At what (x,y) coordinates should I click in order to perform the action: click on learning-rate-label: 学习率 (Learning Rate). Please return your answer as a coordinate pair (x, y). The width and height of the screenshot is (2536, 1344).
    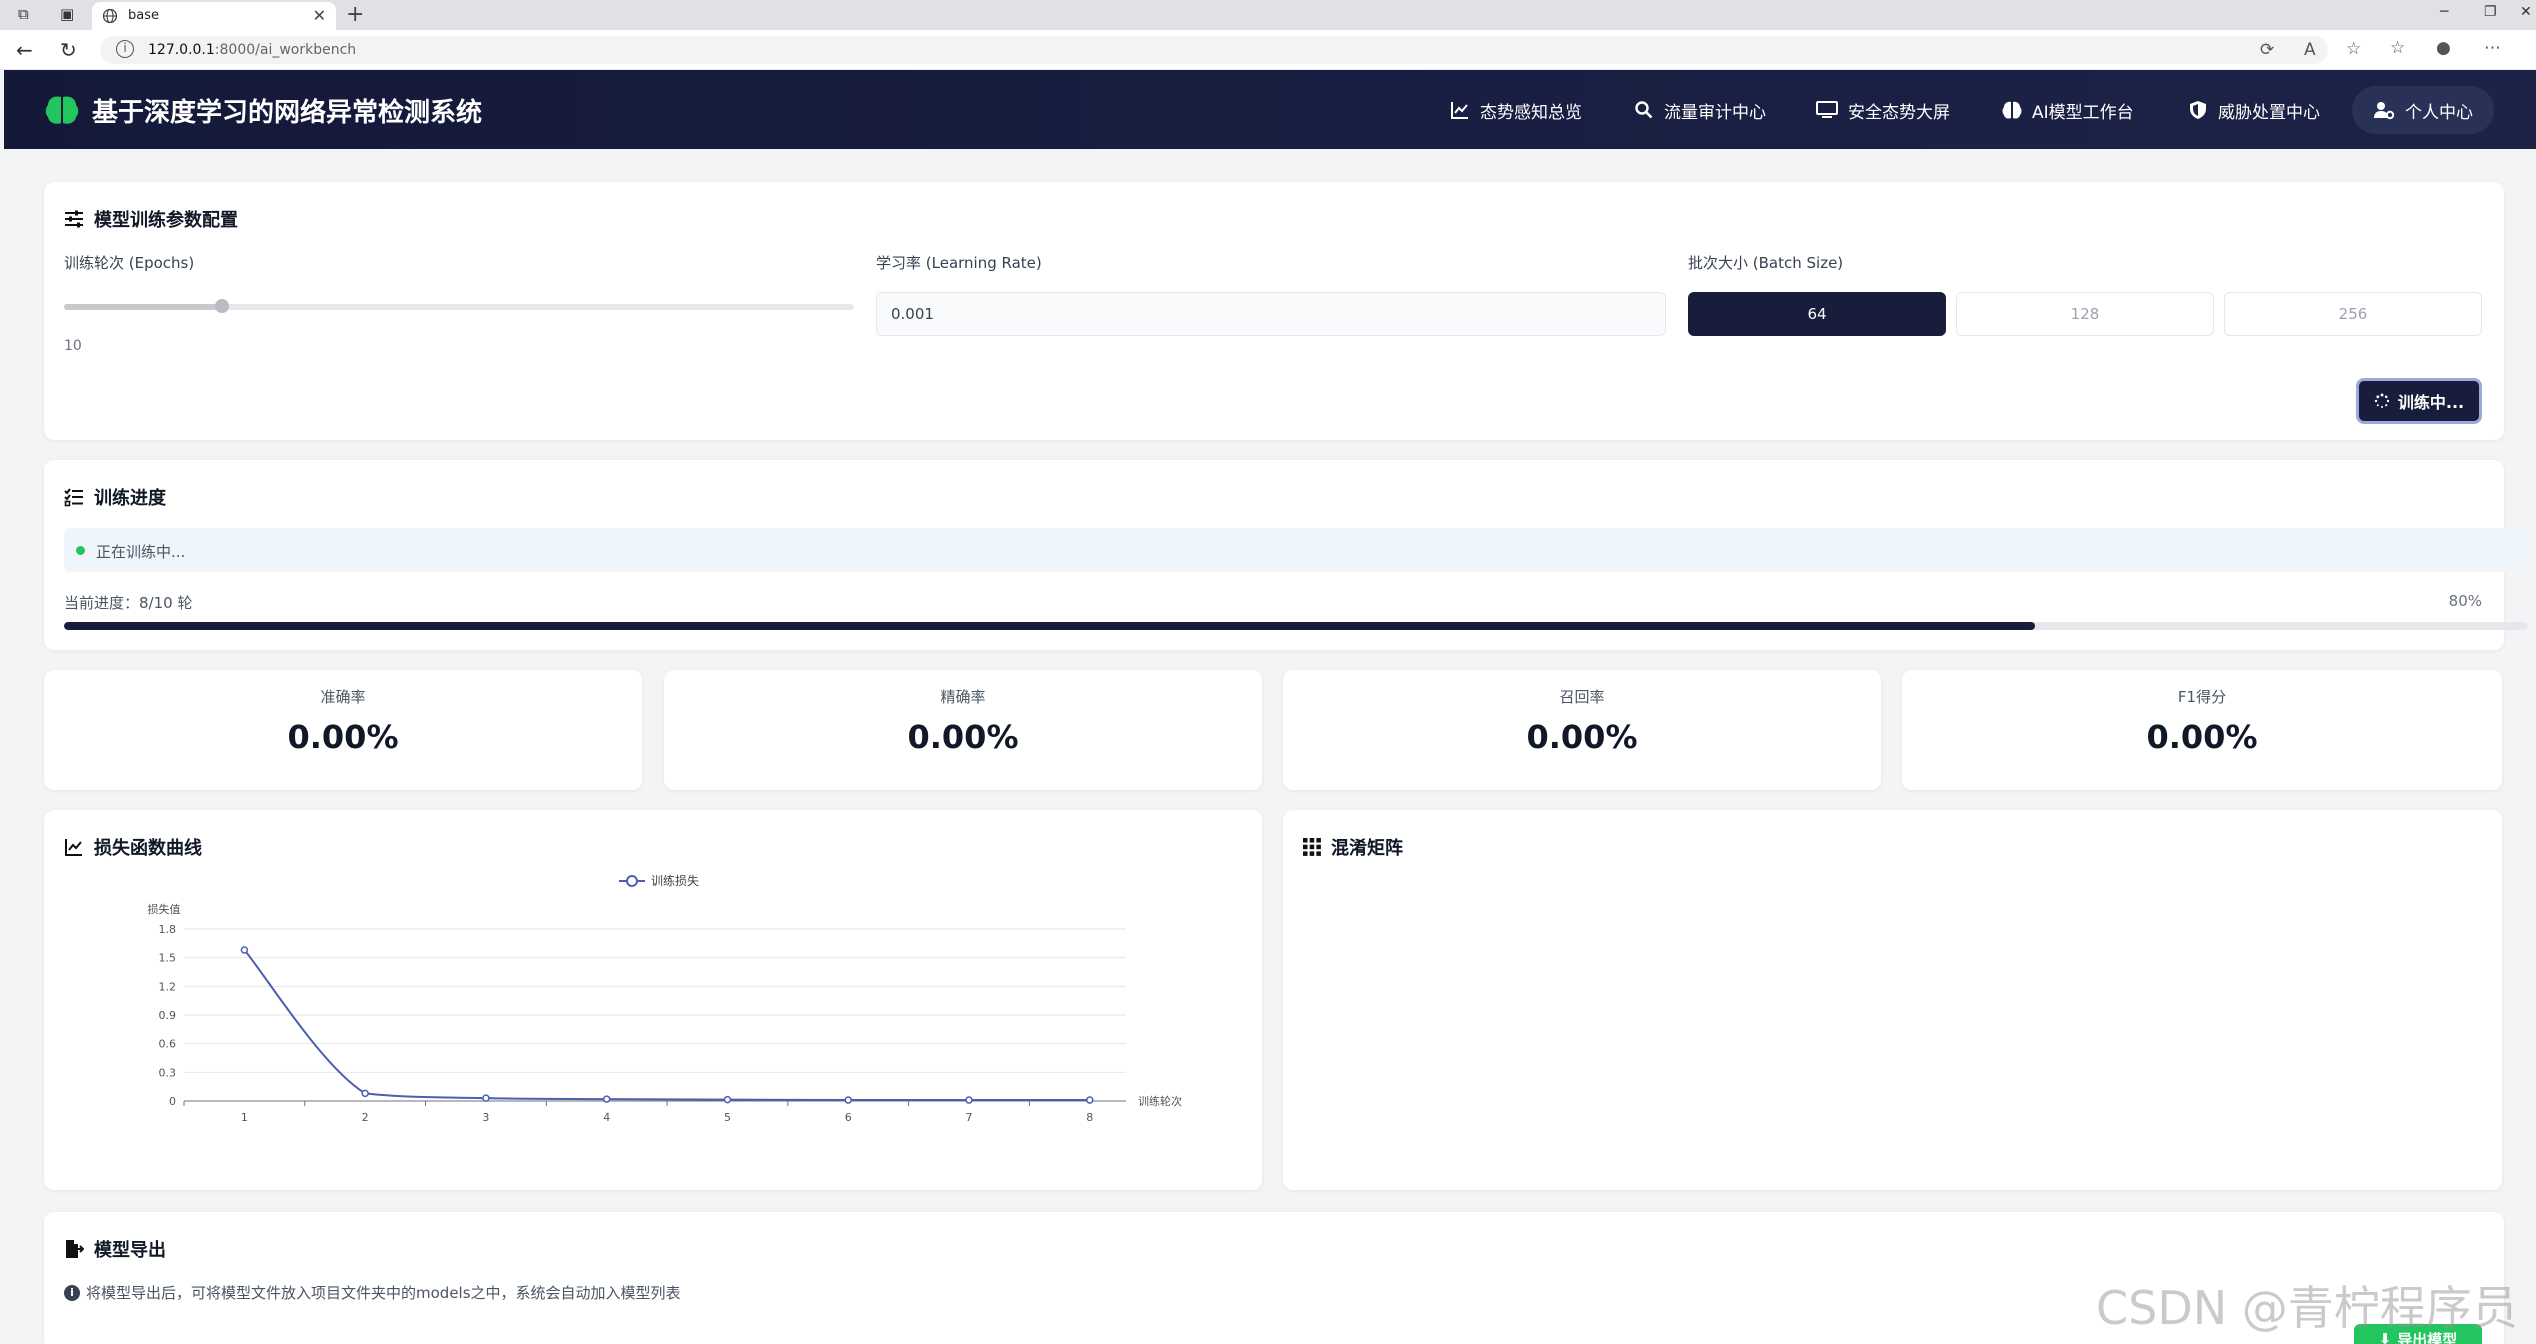
    Looking at the image, I should click on (959, 263).